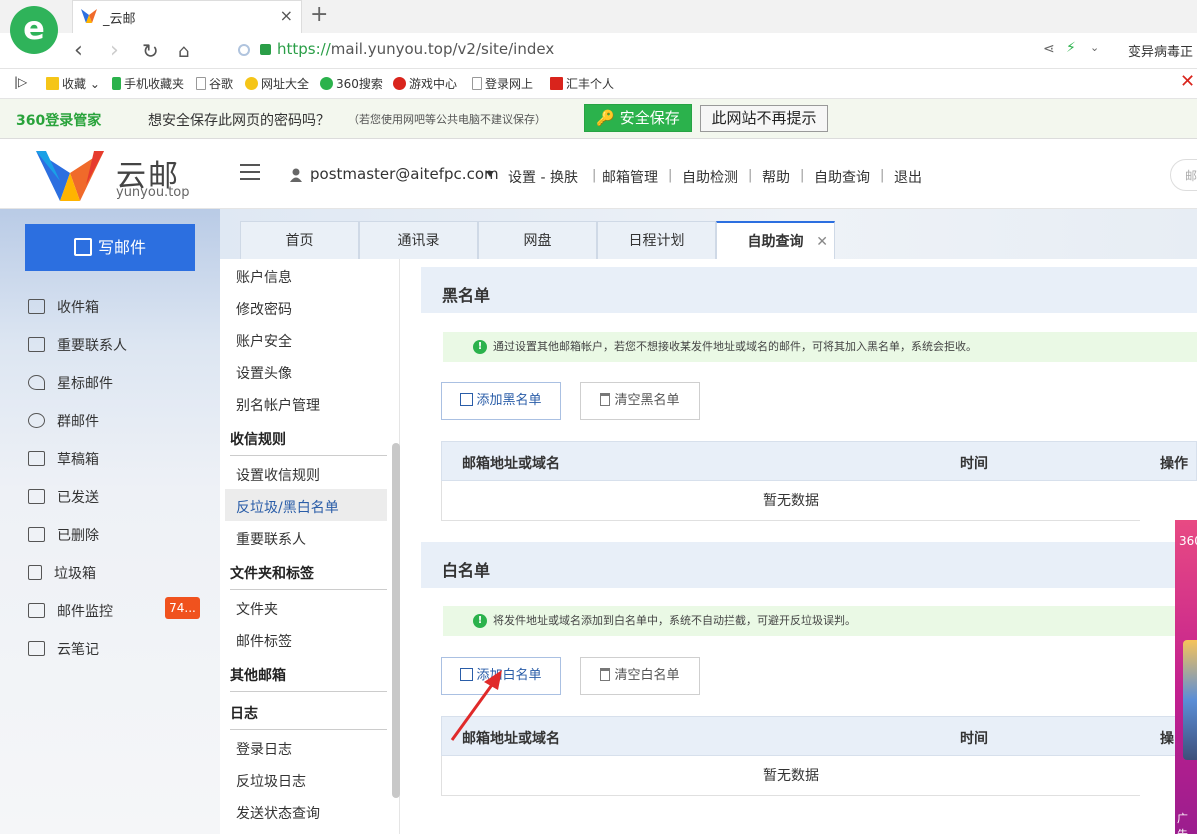  Describe the element at coordinates (1071, 48) in the screenshot. I see `speed-icon: ⚡` at that location.